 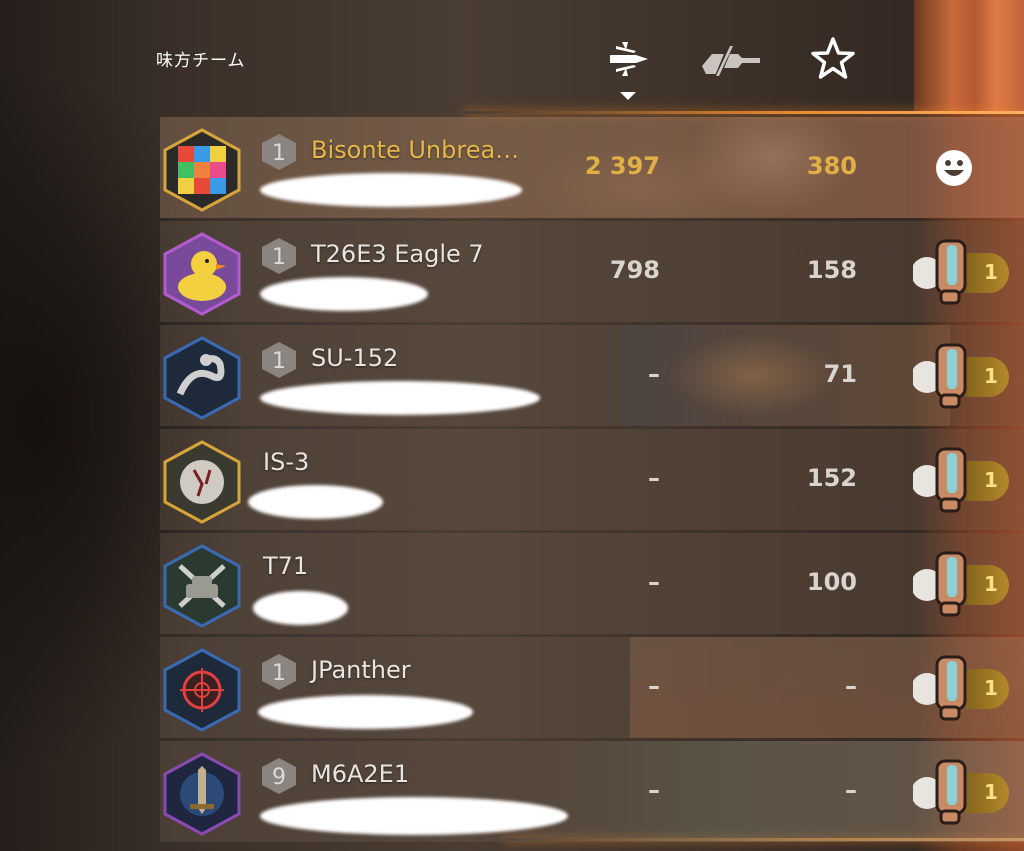 I want to click on cracked-ball-avatar-icon, so click(x=202, y=482).